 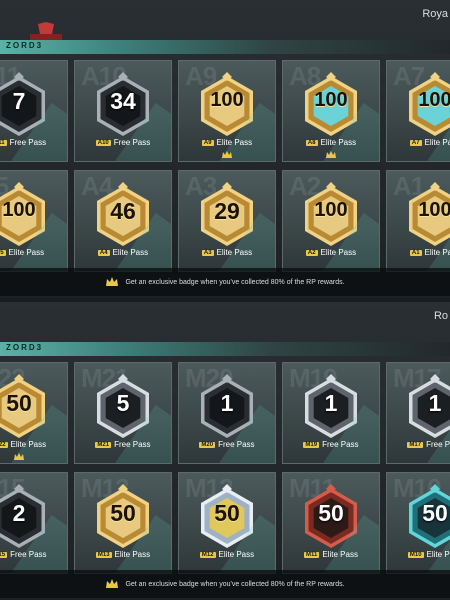 I want to click on badge-card: M10 50 M10Elite Pass, so click(x=418, y=523).